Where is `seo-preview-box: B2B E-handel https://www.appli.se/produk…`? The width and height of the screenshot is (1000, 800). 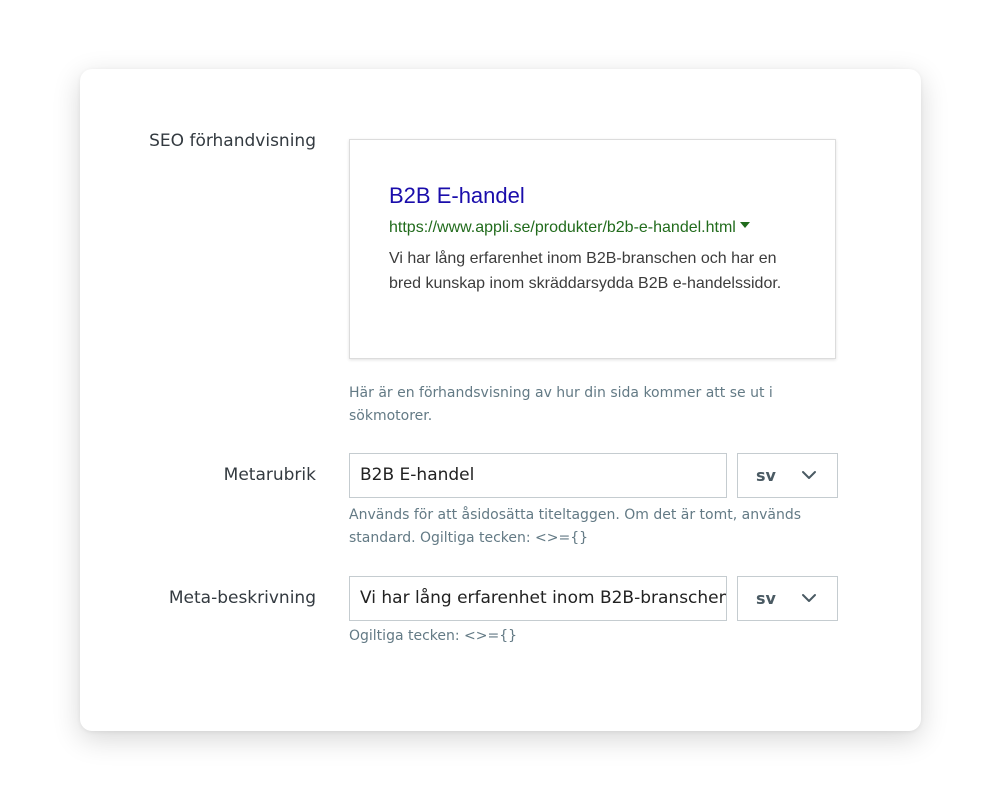
seo-preview-box: B2B E-handel https://www.appli.se/produk… is located at coordinates (592, 249).